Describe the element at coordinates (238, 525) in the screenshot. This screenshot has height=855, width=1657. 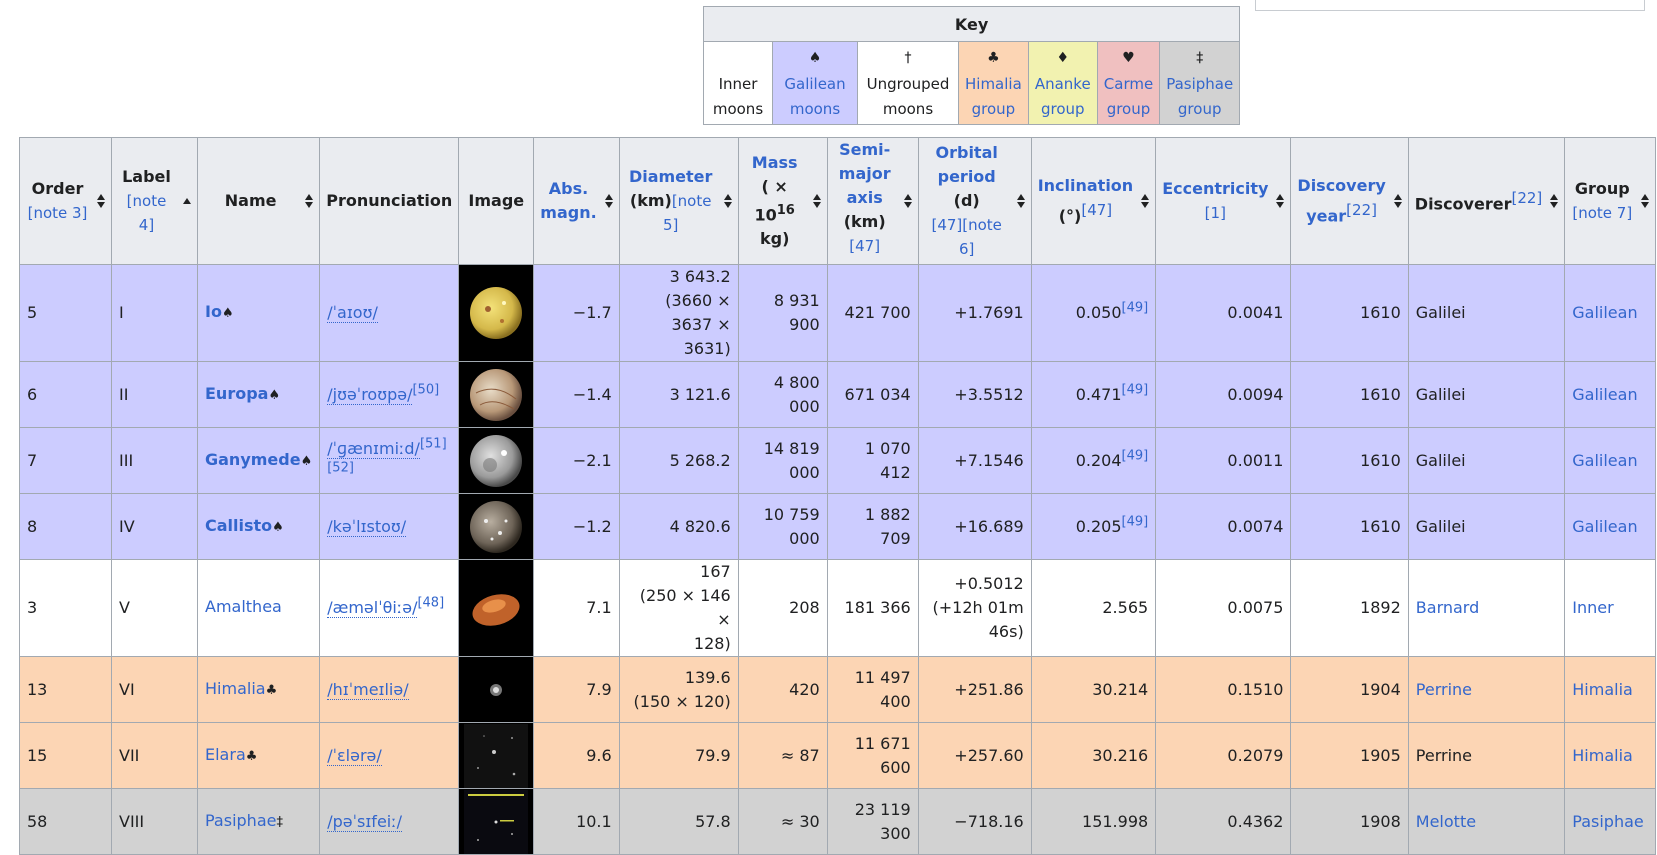
I see `moon-name-link: Callisto` at that location.